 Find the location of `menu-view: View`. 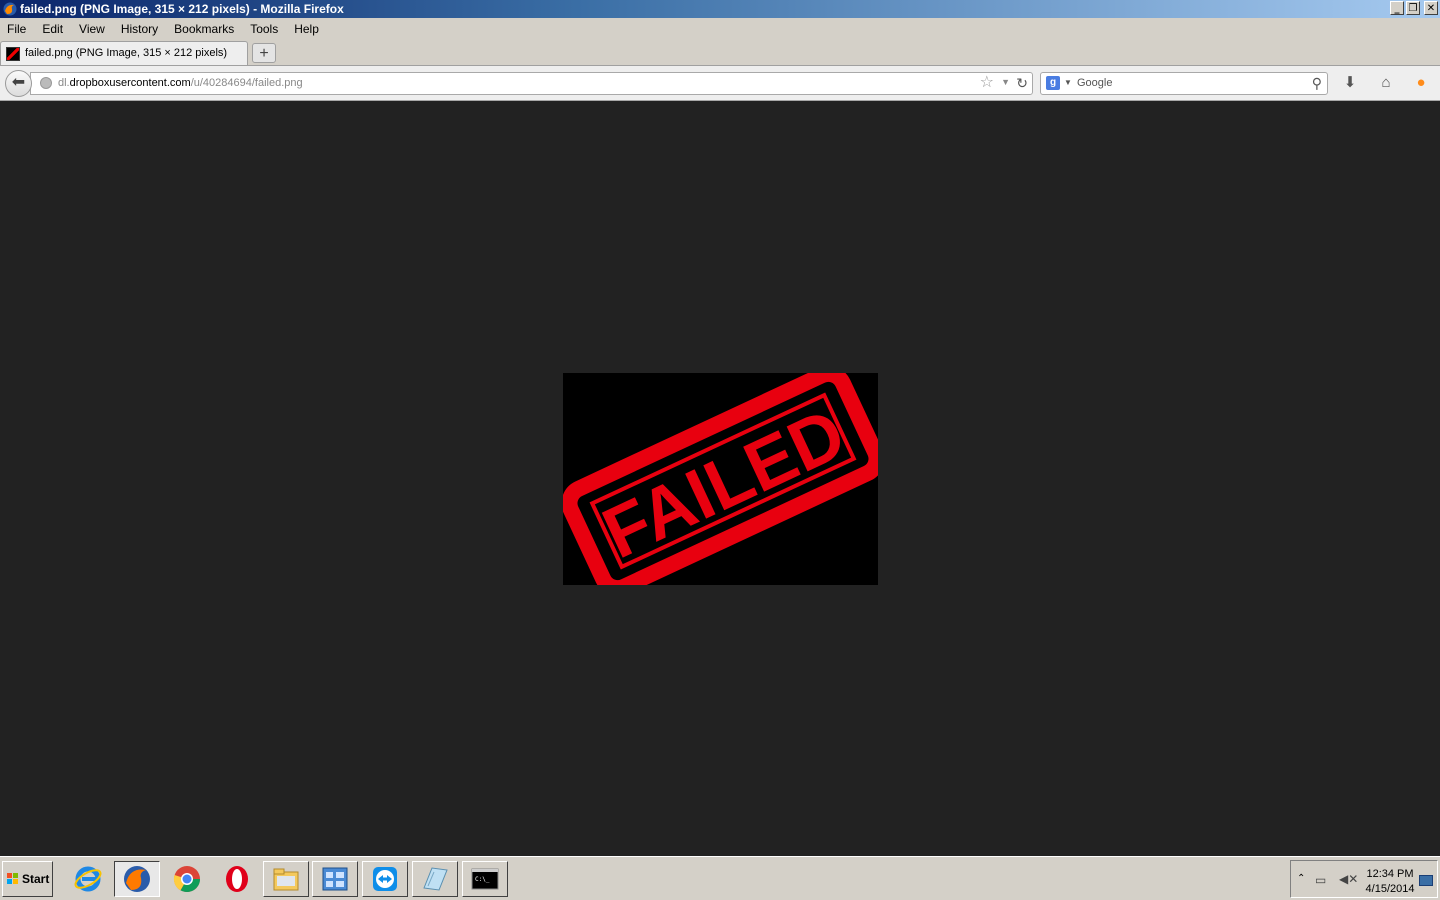

menu-view: View is located at coordinates (92, 29).